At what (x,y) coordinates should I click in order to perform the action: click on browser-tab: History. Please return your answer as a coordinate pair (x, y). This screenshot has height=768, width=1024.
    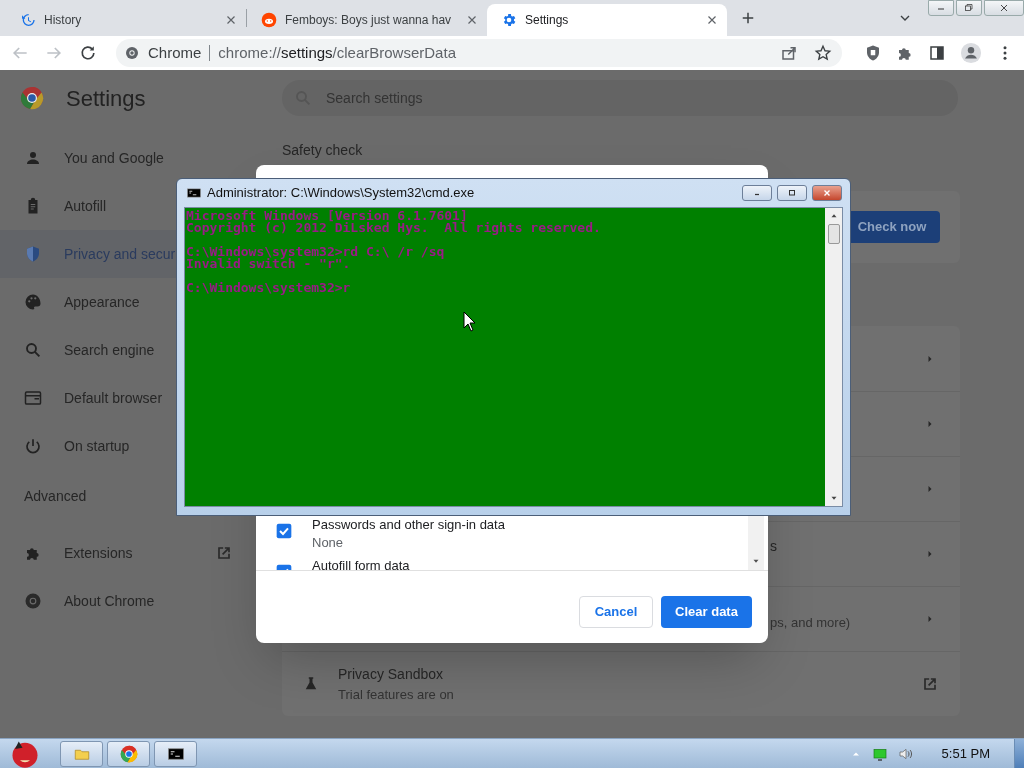
    Looking at the image, I should click on (126, 20).